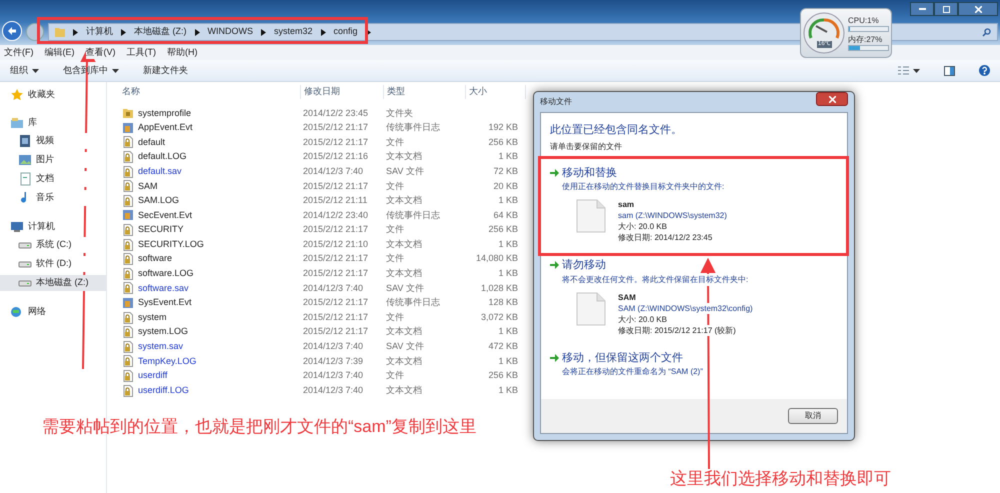 The image size is (1000, 493). I want to click on file-row: SECURITY.LOG 2015/2/12 21:10 文本文档 1 KB, so click(319, 244).